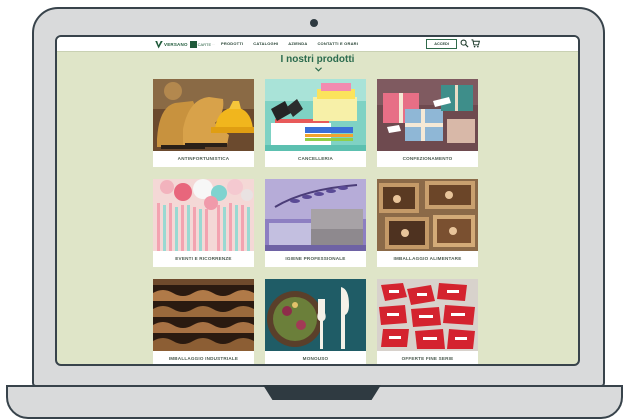 The width and height of the screenshot is (629, 419). I want to click on category-label: IMBALLAGGIO INDUSTRIALE, so click(203, 358).